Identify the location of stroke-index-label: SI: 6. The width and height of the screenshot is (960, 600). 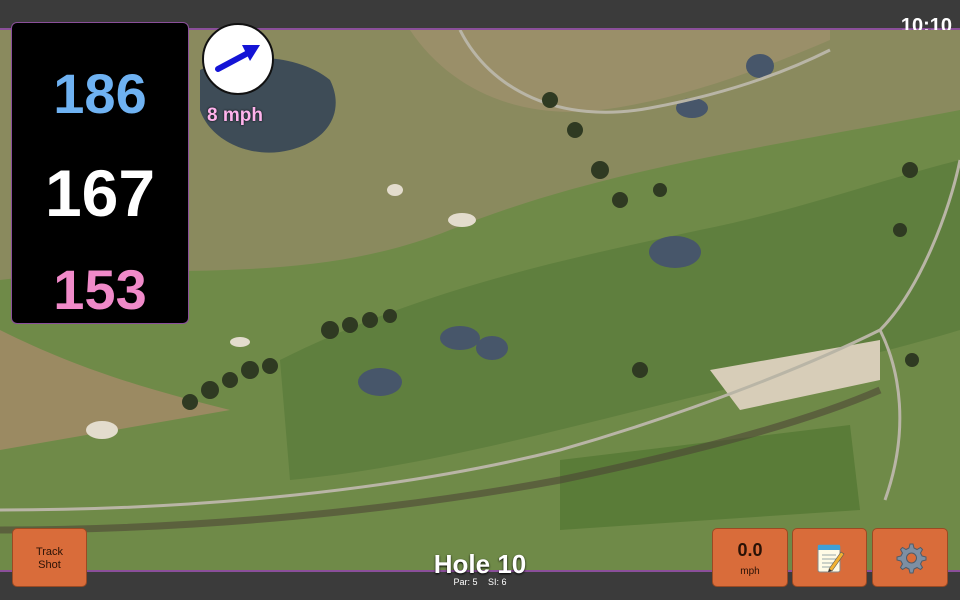
(497, 582).